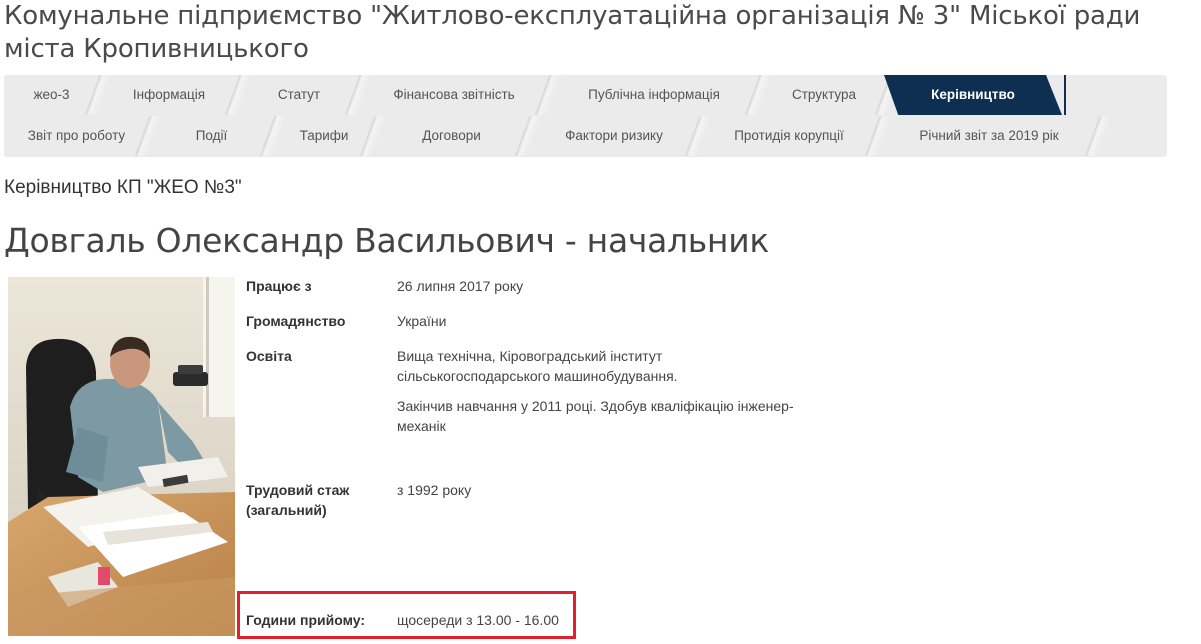 This screenshot has height=644, width=1201. I want to click on tab-label: Річний звіт за 2019 рік, so click(989, 135).